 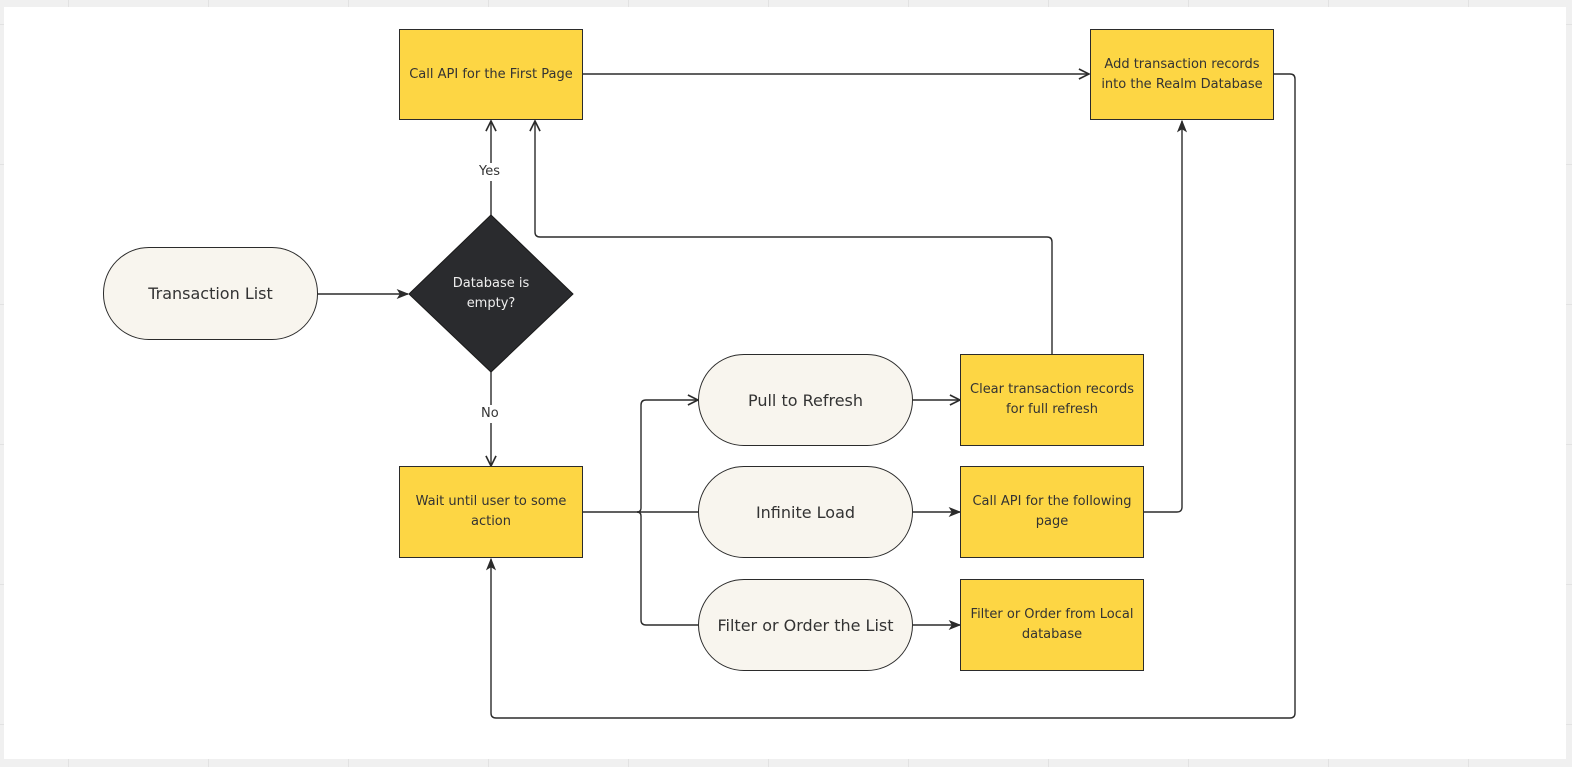 I want to click on edge-wait-to-filter-order, so click(x=667, y=568).